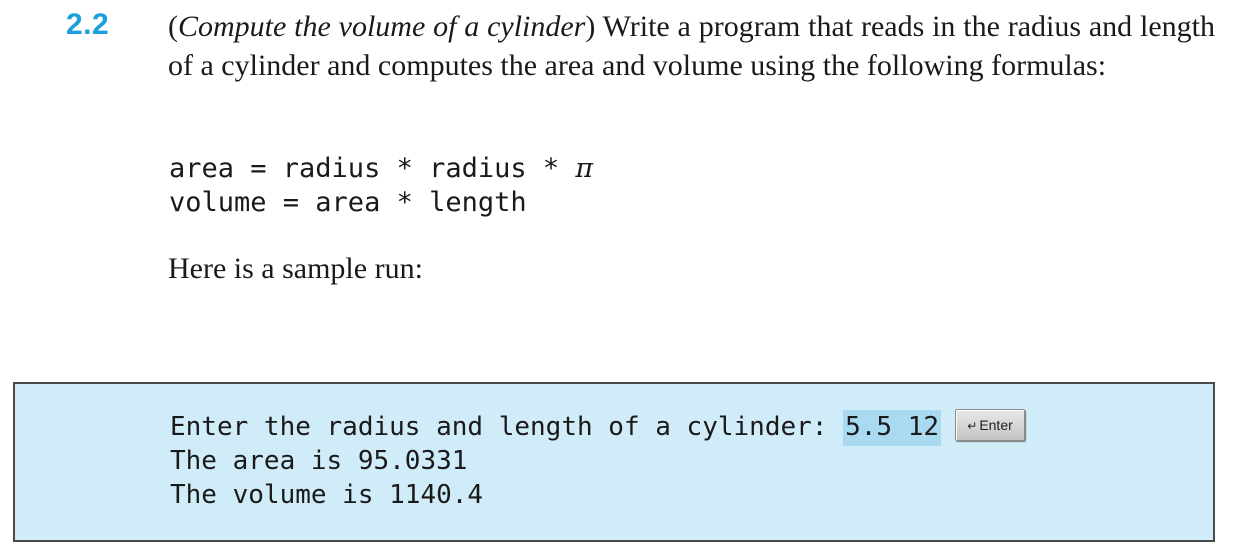  What do you see at coordinates (372, 168) in the screenshot?
I see `area-formula-text: area = radius * radius *` at bounding box center [372, 168].